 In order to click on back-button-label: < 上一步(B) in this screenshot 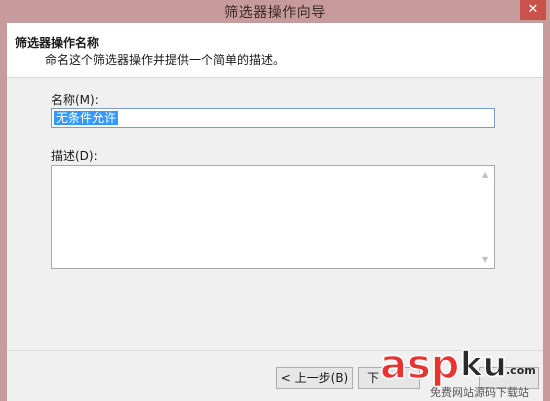, I will do `click(314, 378)`.